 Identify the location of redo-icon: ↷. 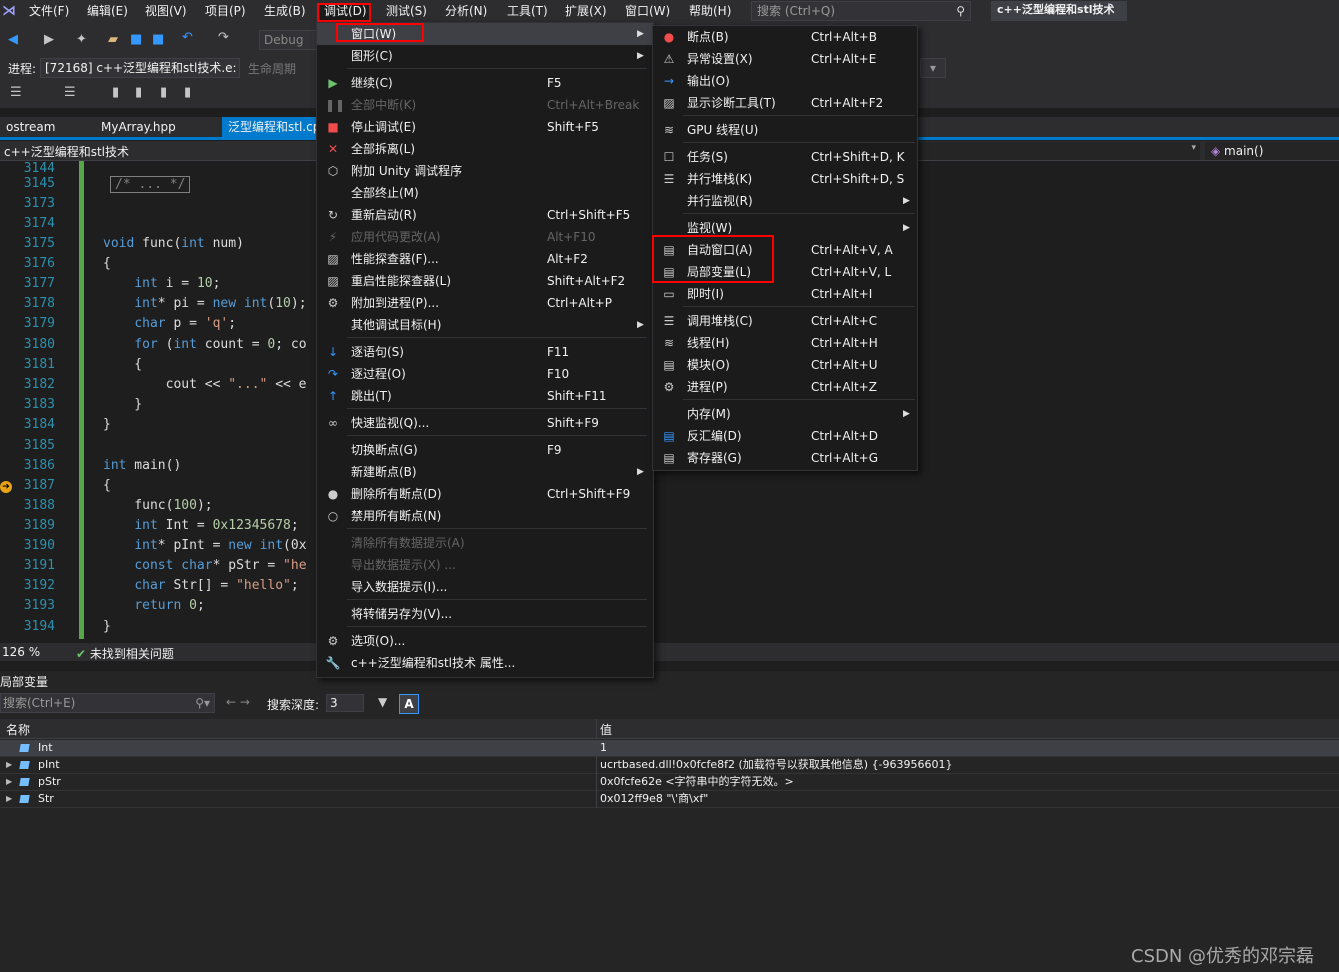
(223, 37).